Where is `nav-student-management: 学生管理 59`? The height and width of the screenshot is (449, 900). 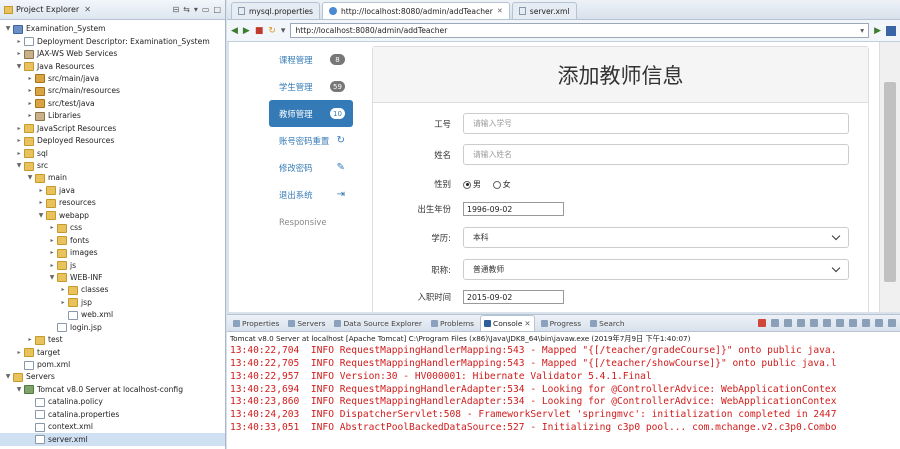
nav-student-management: 学生管理 59 is located at coordinates (311, 86).